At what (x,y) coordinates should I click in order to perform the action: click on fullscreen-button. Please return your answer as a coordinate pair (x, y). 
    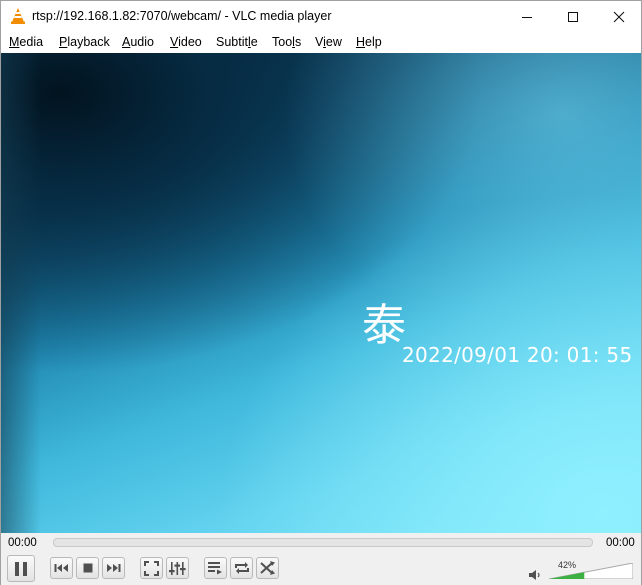
    Looking at the image, I should click on (151, 568).